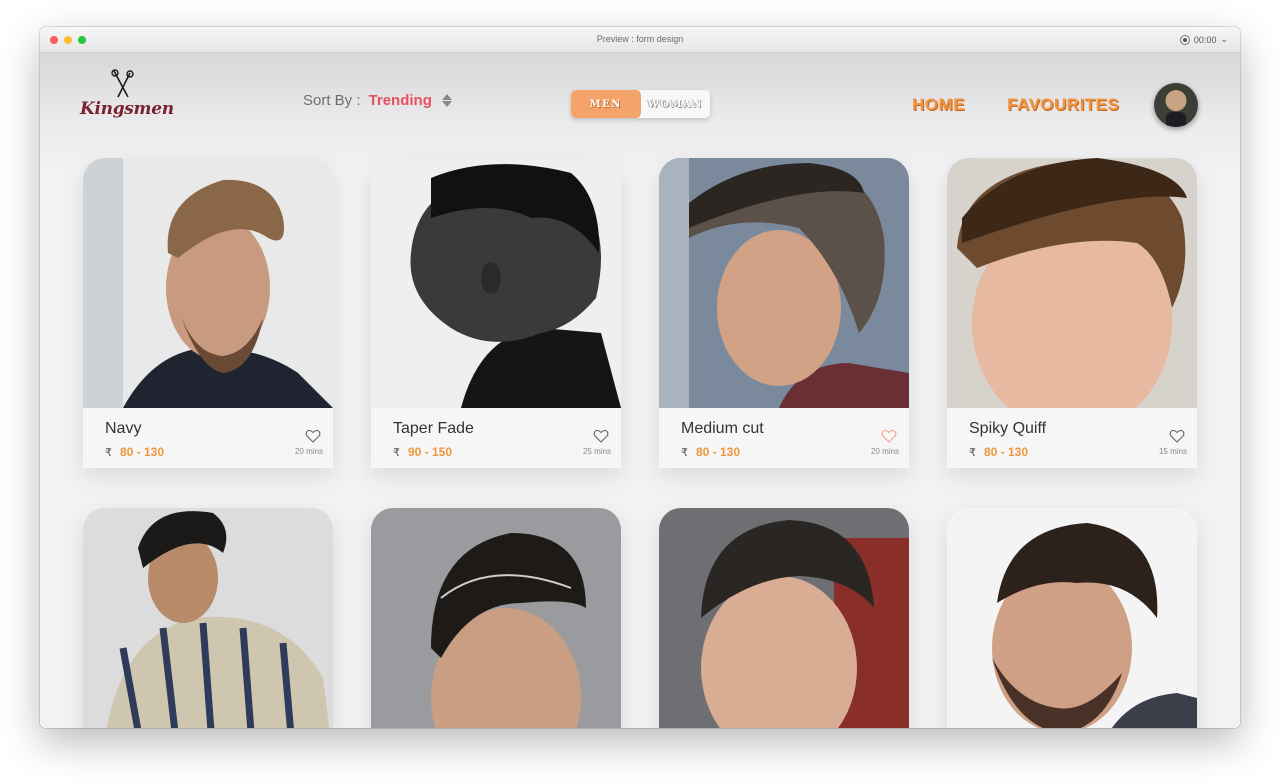 The image size is (1280, 781). I want to click on record-timer: 00:00 ⌄, so click(1203, 39).